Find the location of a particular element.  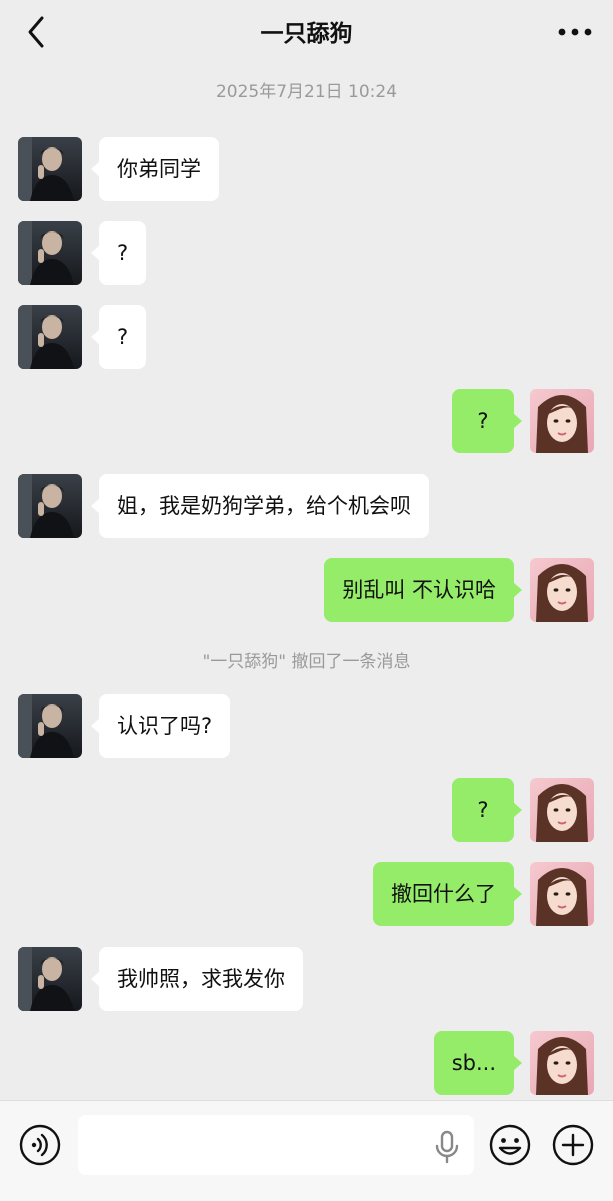

plus-icon is located at coordinates (573, 1145).